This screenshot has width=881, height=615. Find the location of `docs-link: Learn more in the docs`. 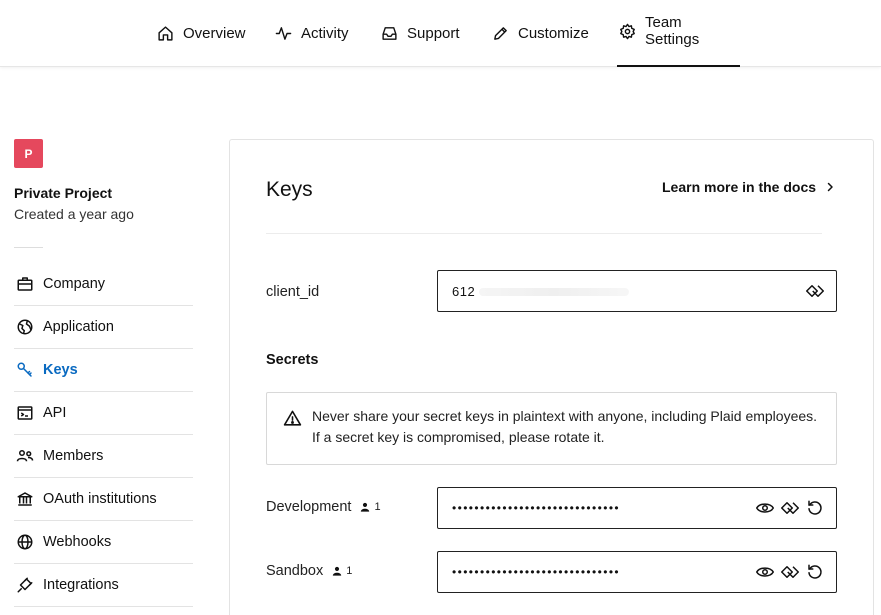

docs-link: Learn more in the docs is located at coordinates (749, 187).